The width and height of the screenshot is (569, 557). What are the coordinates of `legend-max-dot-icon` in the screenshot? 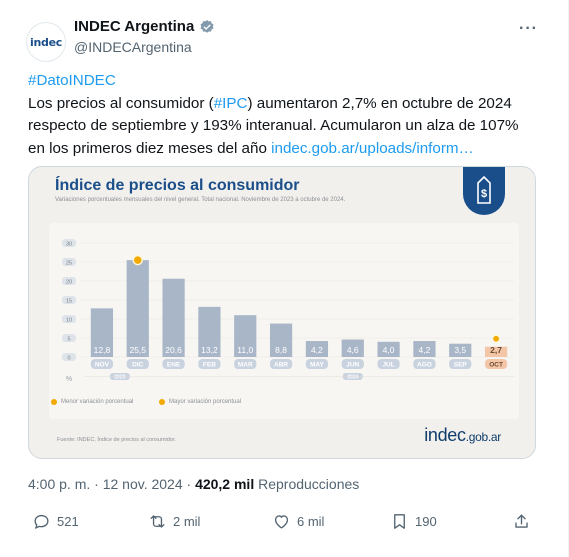 It's located at (162, 402).